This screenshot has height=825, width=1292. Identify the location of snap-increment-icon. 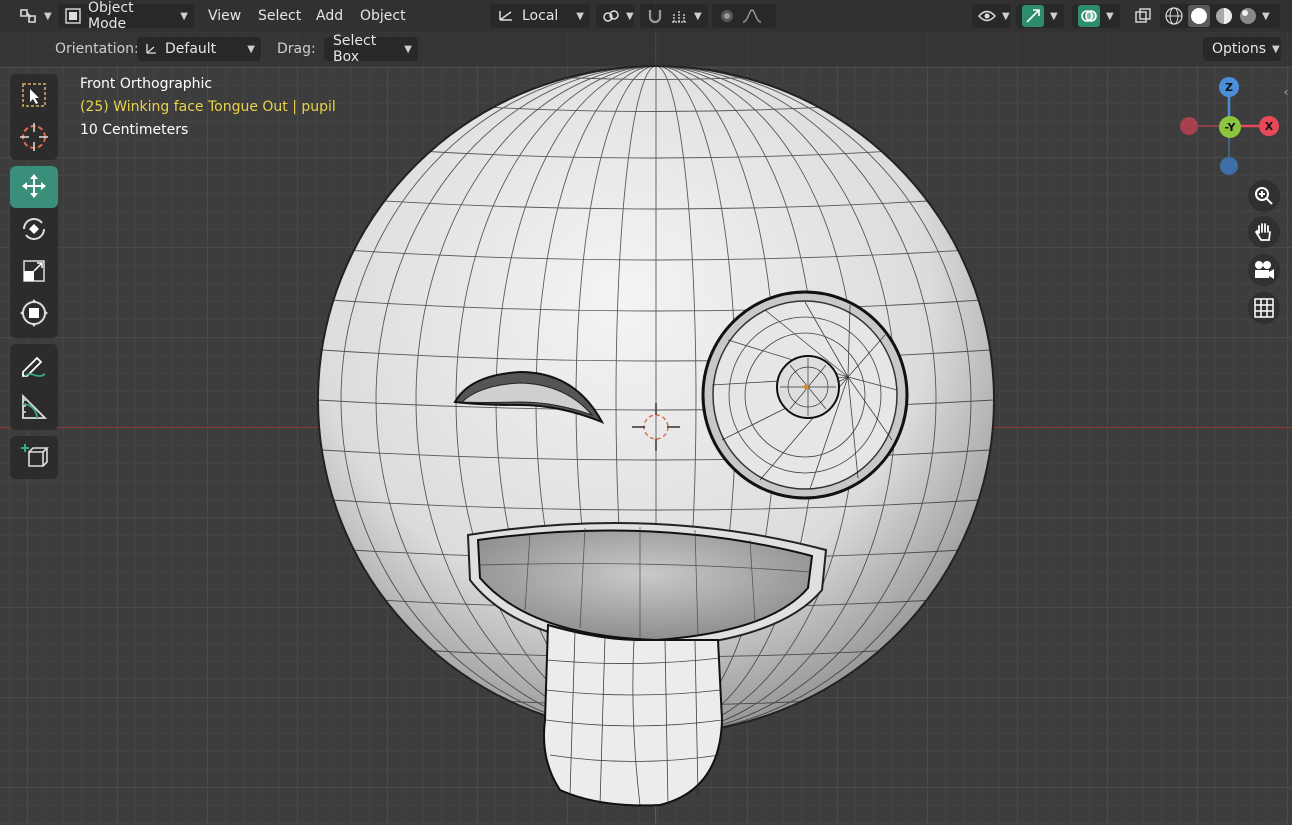
(679, 16).